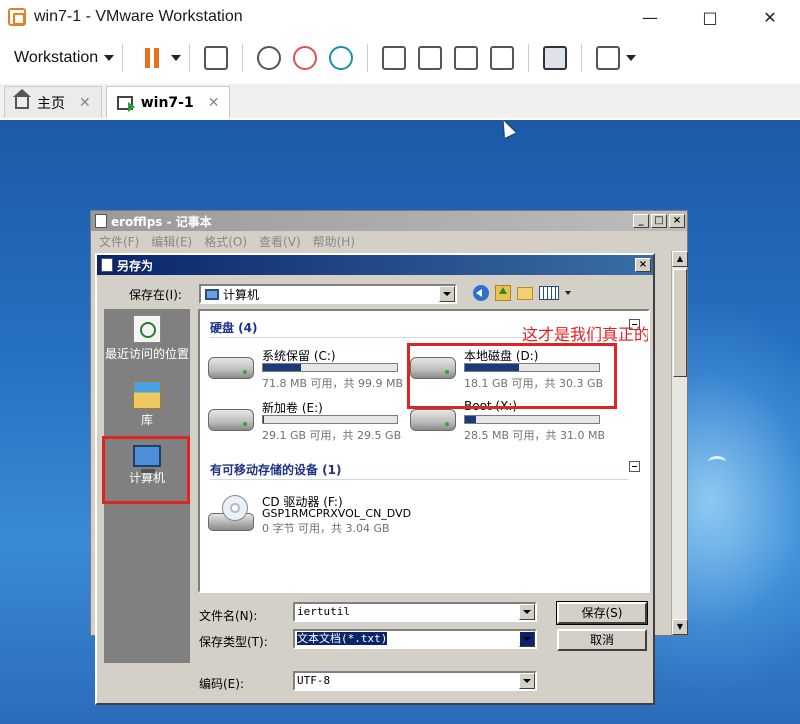 Image resolution: width=800 pixels, height=724 pixels. I want to click on snapshot-manager-icon, so click(341, 58).